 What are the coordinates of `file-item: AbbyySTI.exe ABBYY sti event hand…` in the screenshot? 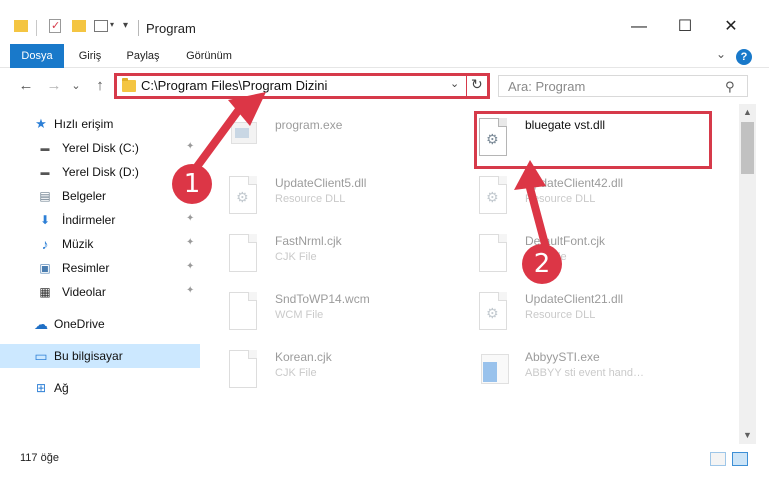 It's located at (577, 370).